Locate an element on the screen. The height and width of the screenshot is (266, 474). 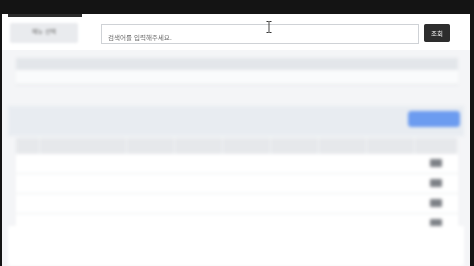
text-cursor-icon is located at coordinates (269, 27).